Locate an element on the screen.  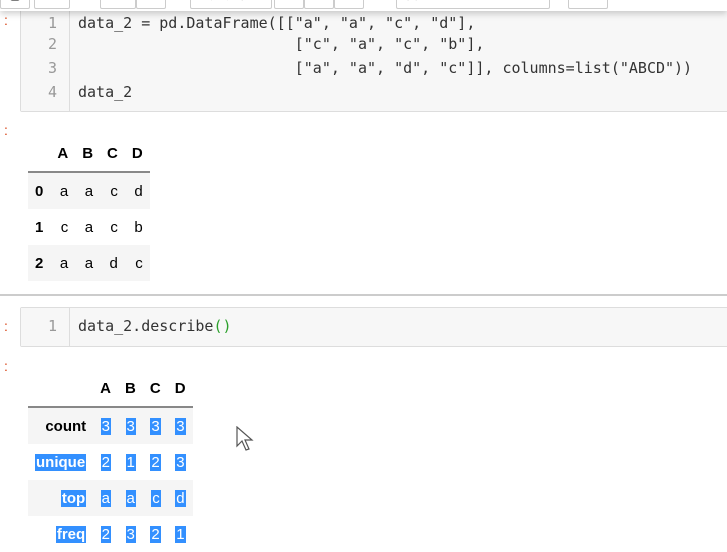
cell-type-select: 代码 is located at coordinates (473, 4).